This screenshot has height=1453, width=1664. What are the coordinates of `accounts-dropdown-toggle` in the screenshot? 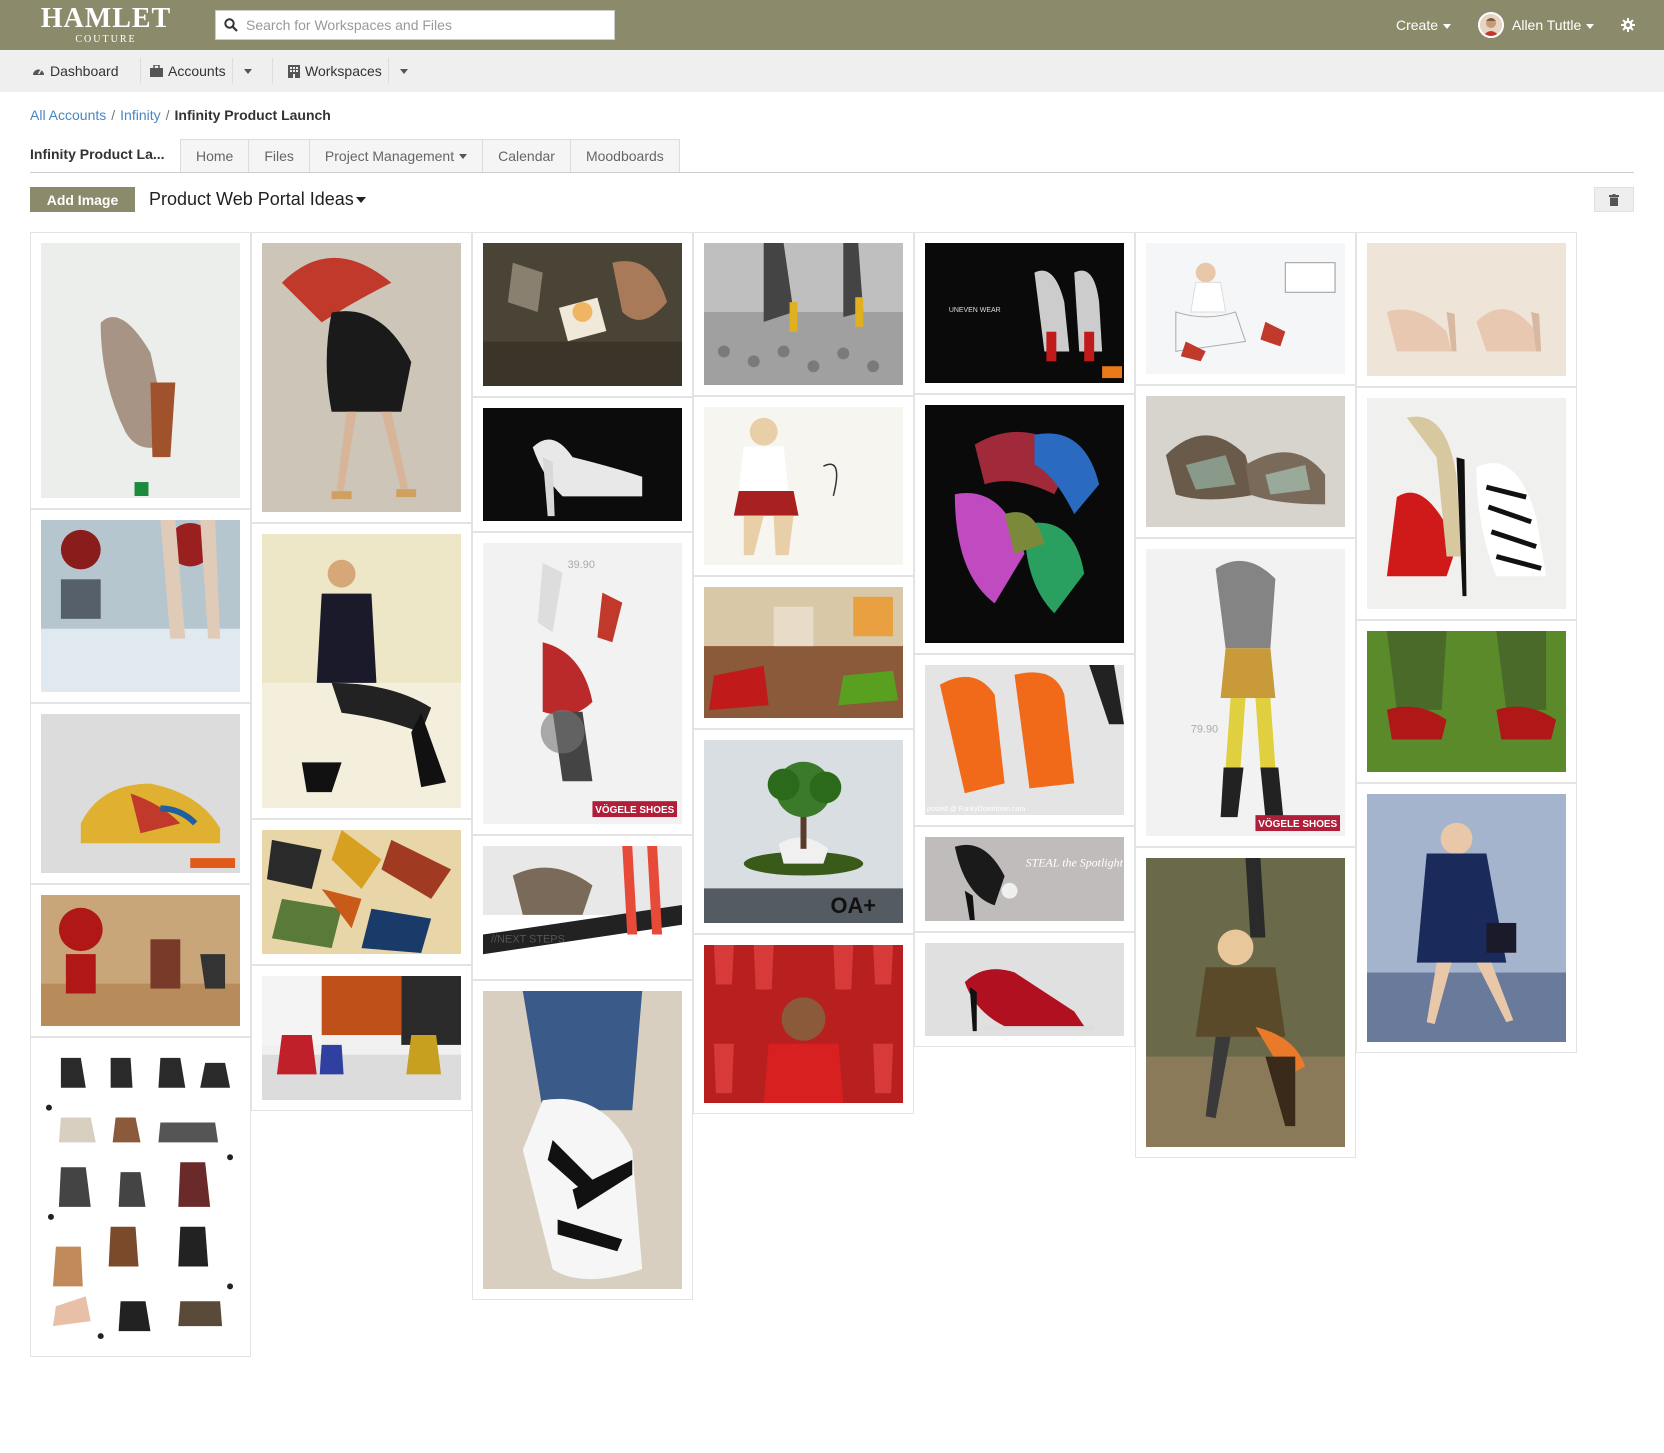 It's located at (248, 71).